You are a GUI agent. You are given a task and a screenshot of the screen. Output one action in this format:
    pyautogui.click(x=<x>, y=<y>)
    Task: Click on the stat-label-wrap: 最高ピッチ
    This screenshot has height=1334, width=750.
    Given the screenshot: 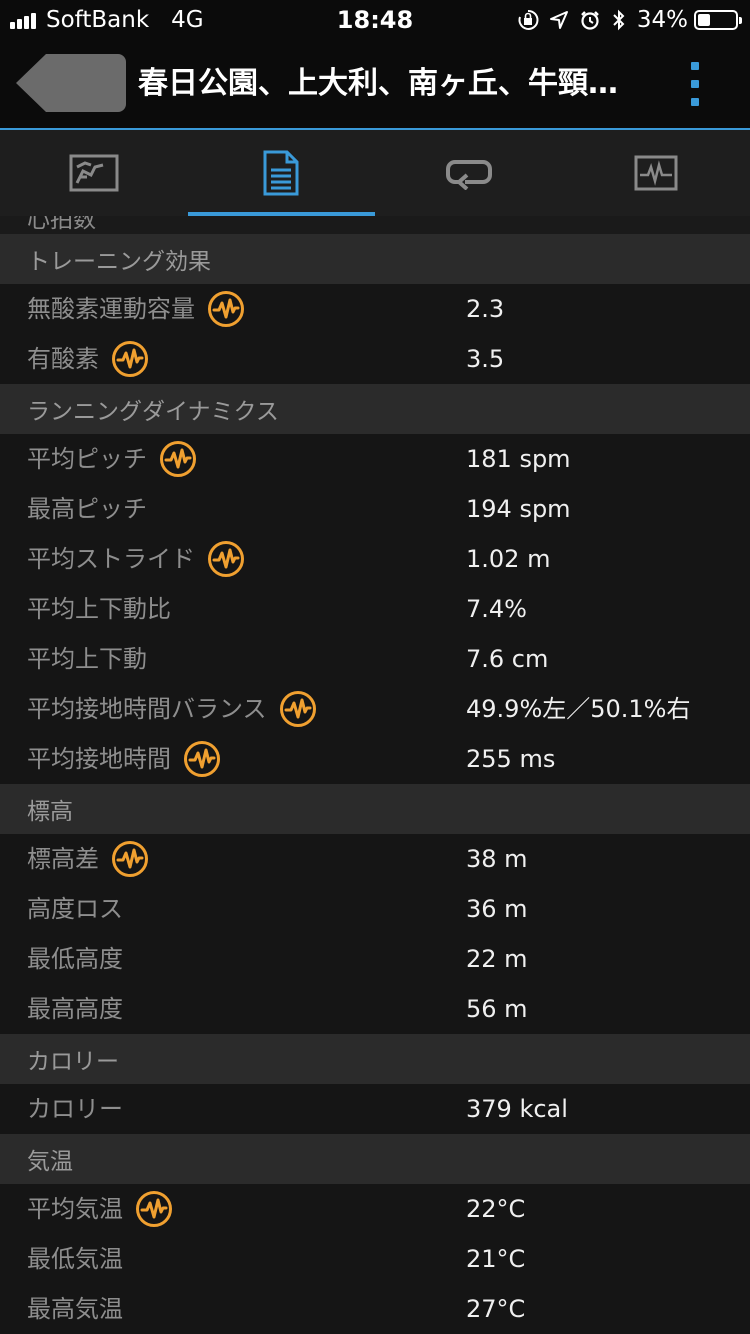 What is the action you would take?
    pyautogui.click(x=87, y=509)
    